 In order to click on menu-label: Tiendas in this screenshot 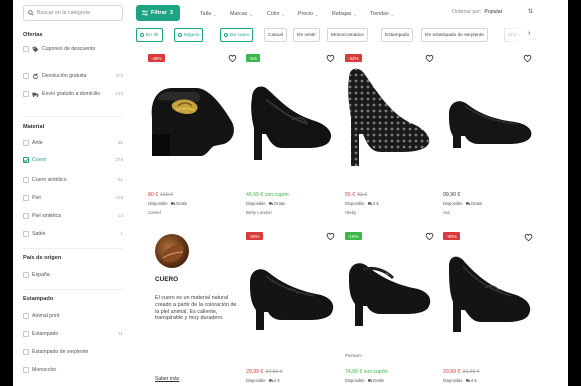, I will do `click(379, 14)`.